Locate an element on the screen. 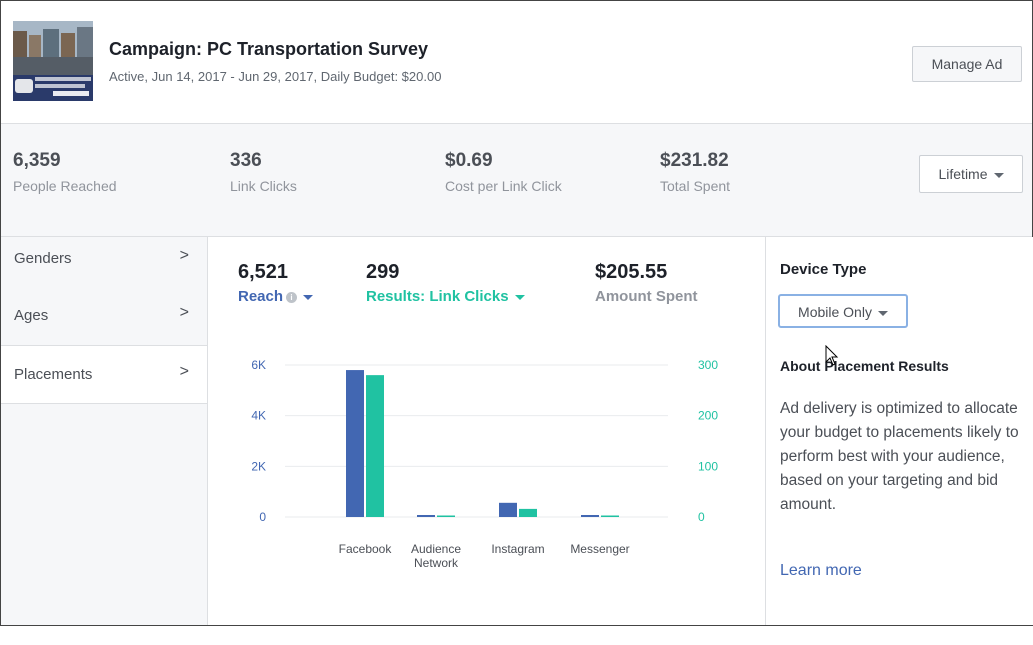 The image size is (1033, 645). sidebar-item-genders: Genders > is located at coordinates (104, 265).